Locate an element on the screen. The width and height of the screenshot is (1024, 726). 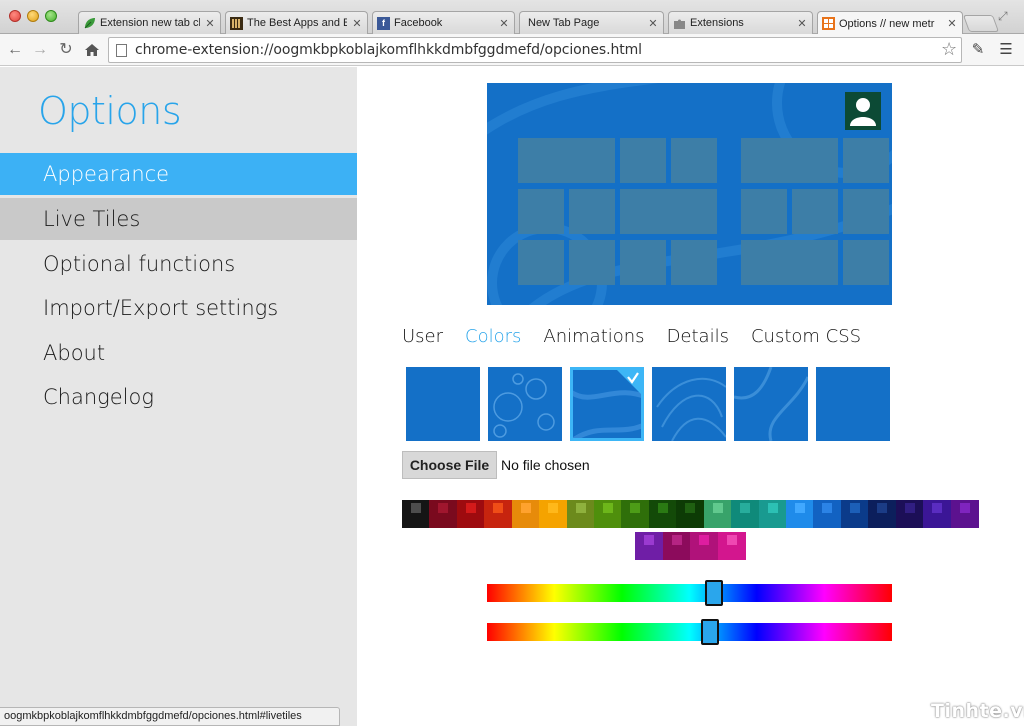
sidebar-item-live-tiles: Live Tiles is located at coordinates (178, 219).